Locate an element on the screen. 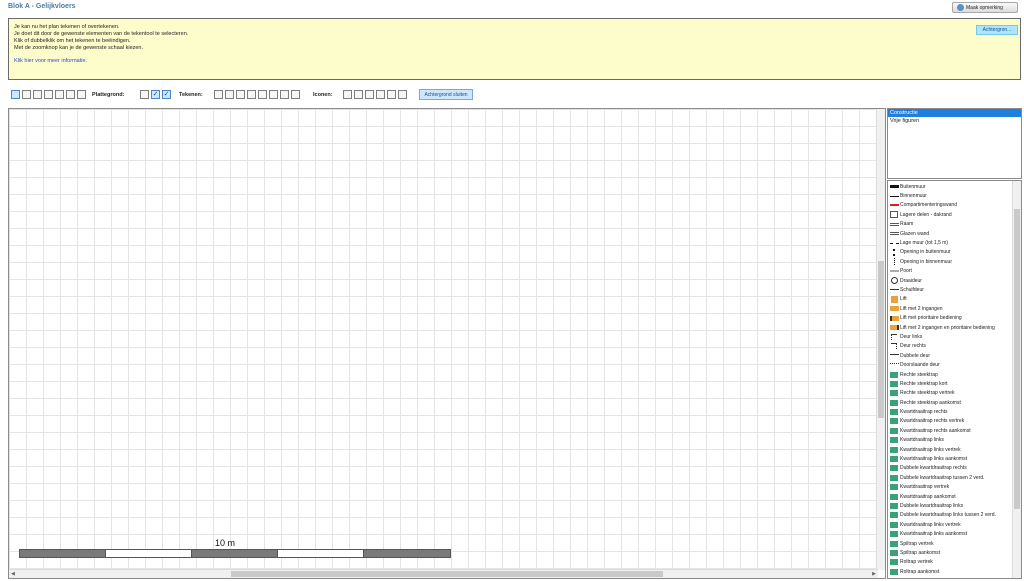 The width and height of the screenshot is (1024, 581). palette-item: Raam is located at coordinates (951, 224).